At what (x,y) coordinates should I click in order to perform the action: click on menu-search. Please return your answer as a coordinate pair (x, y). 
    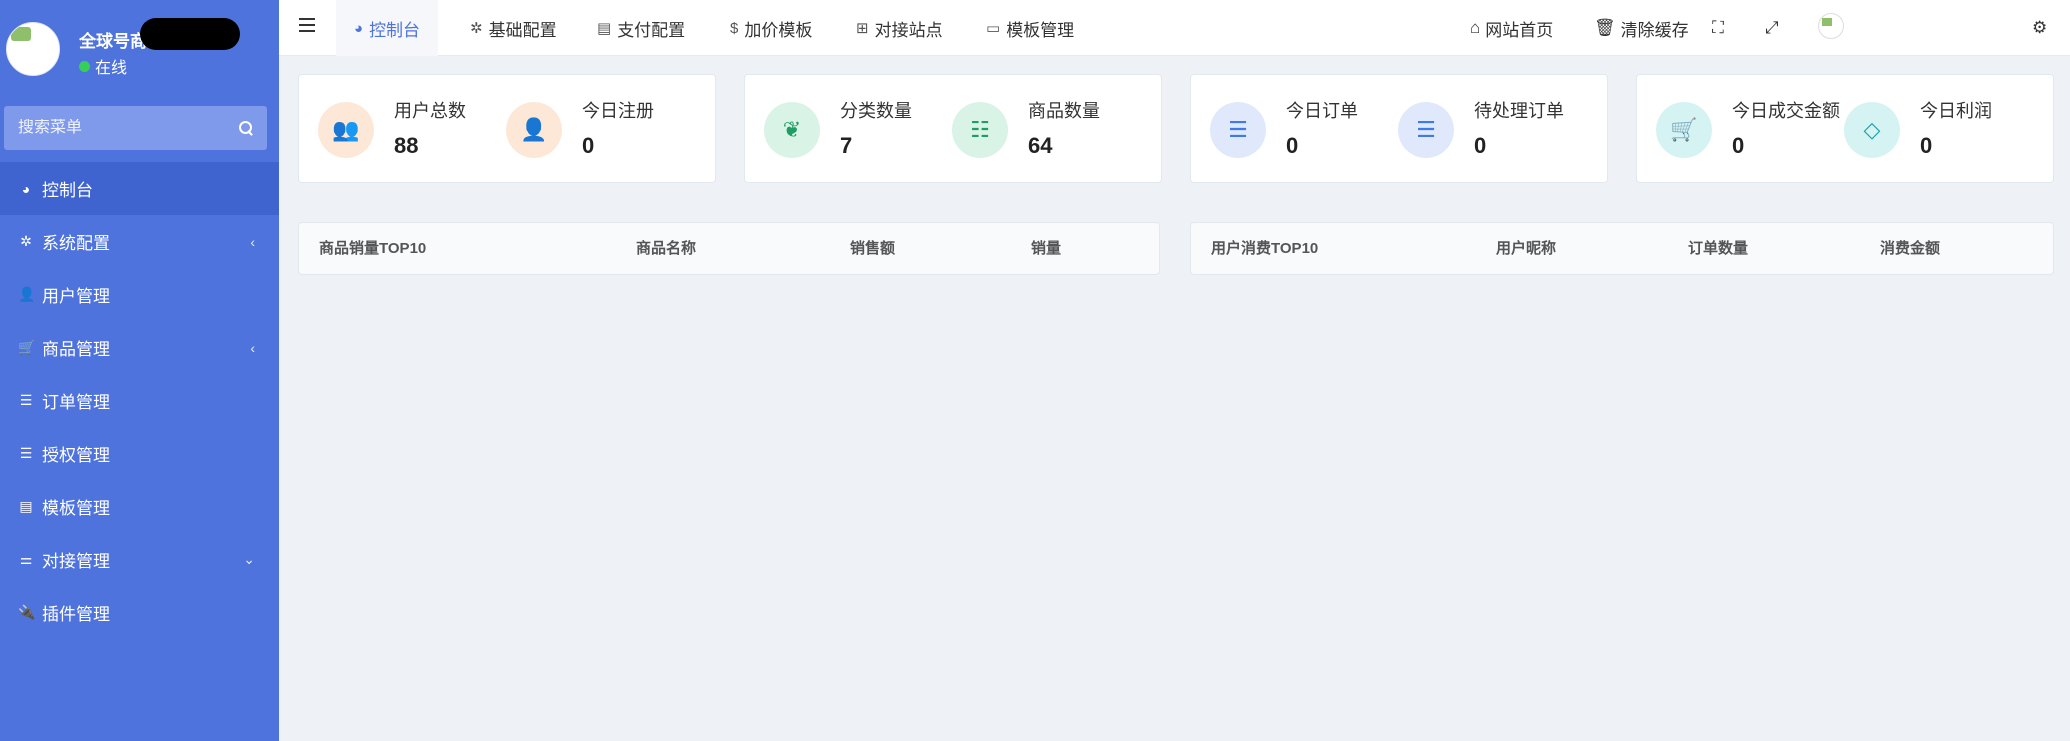
    Looking at the image, I should click on (135, 128).